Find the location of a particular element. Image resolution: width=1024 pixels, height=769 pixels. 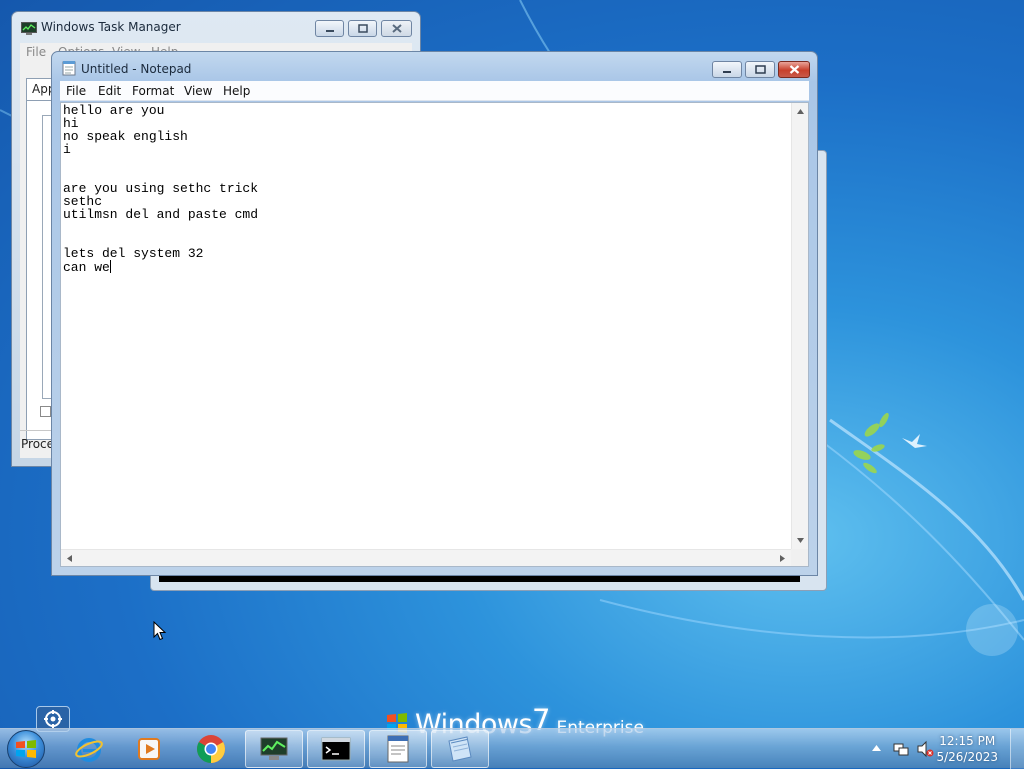

notepad-title: Untitled - Notepad is located at coordinates (136, 69).